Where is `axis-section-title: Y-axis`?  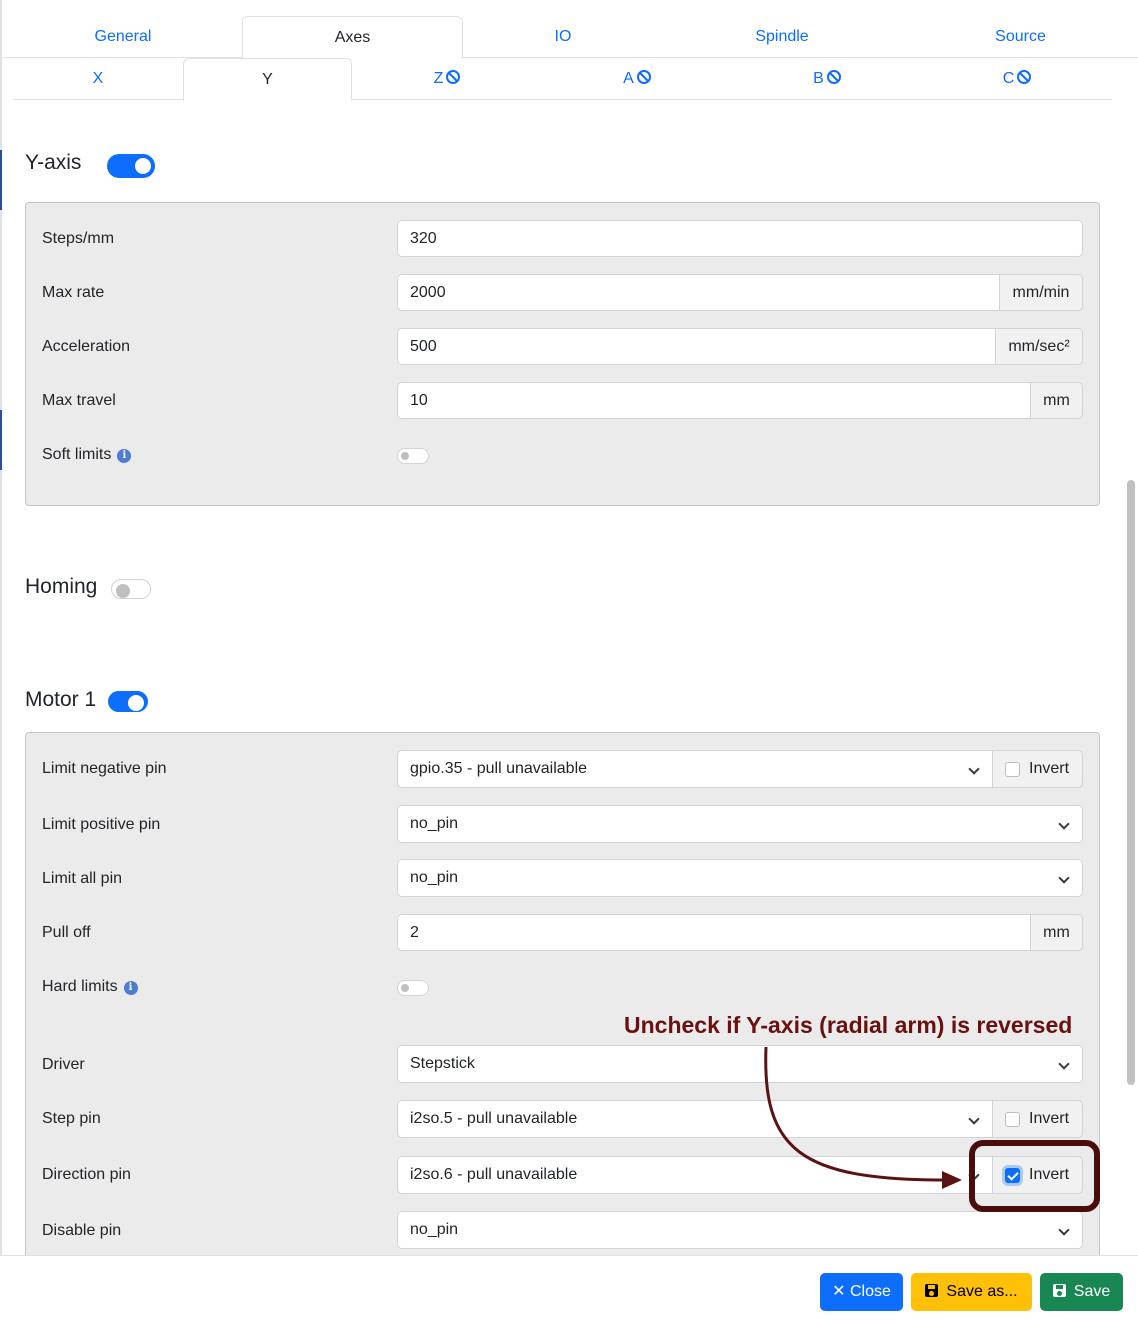 axis-section-title: Y-axis is located at coordinates (53, 162).